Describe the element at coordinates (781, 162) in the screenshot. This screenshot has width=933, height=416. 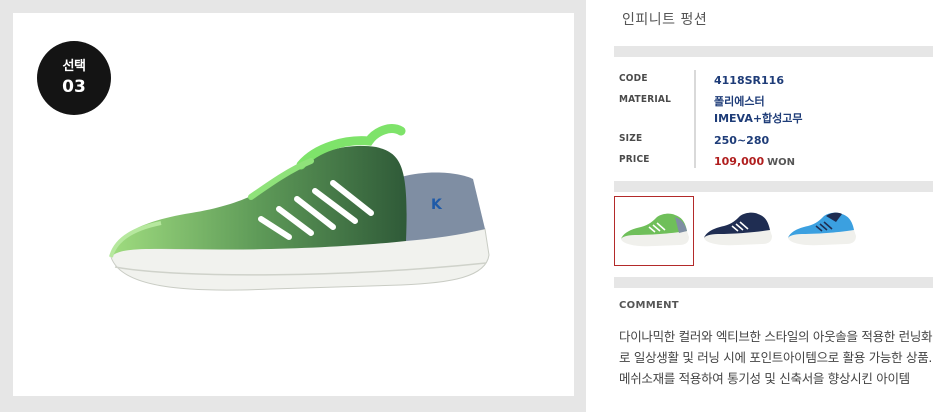
I see `price-unit: WON` at that location.